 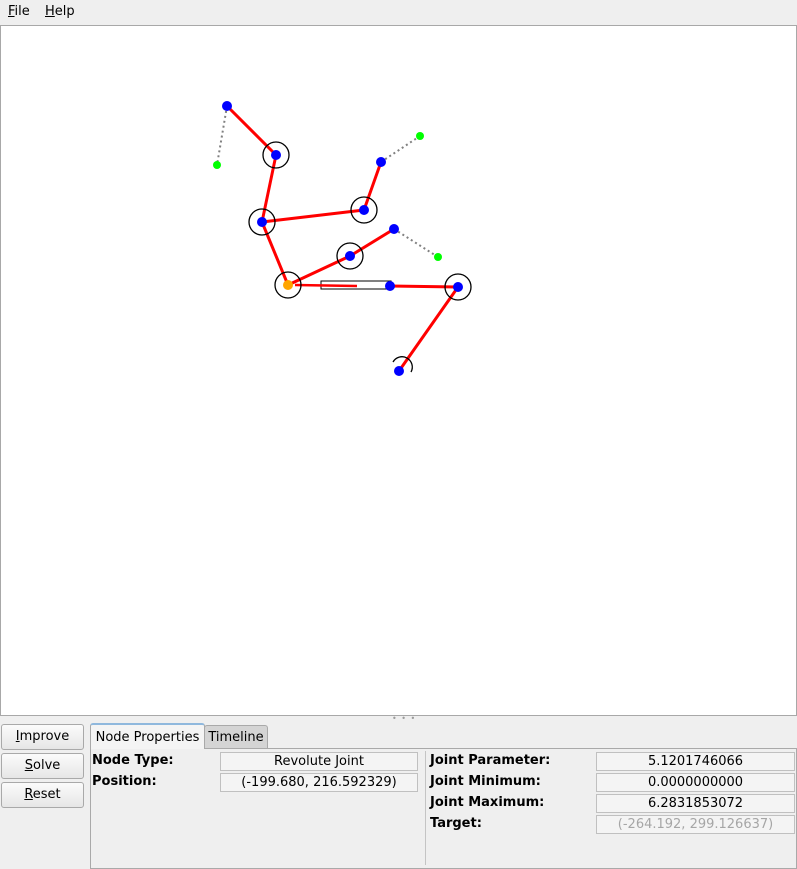 I want to click on joint-maximum-label: Joint Maximum:, so click(x=487, y=802).